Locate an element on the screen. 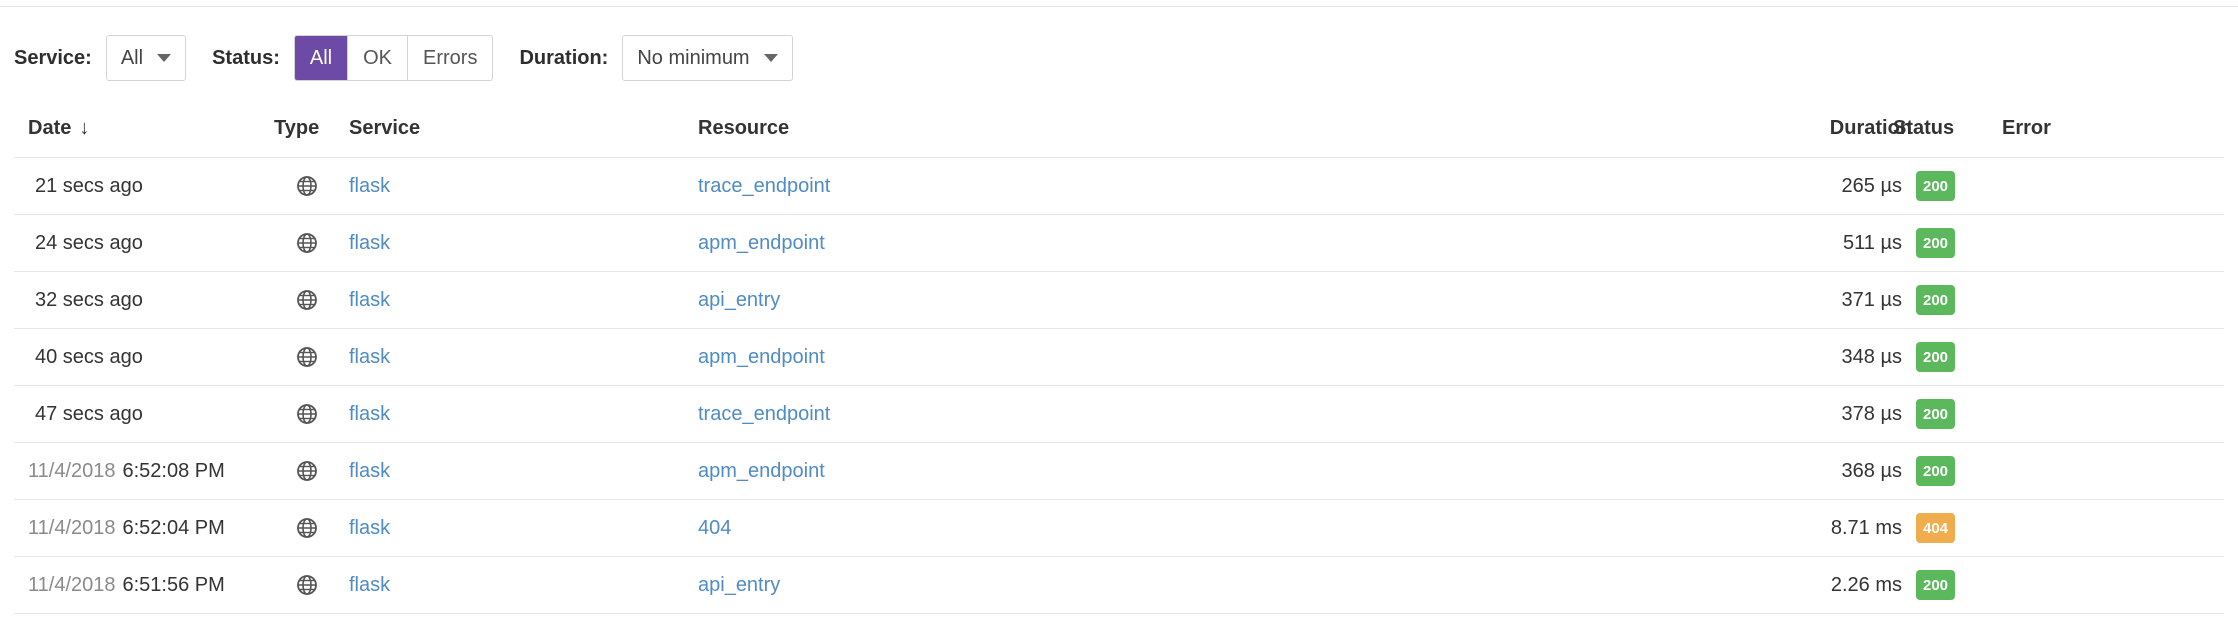 Image resolution: width=2238 pixels, height=620 pixels. duration-filter-dropdown: No minimum is located at coordinates (707, 58).